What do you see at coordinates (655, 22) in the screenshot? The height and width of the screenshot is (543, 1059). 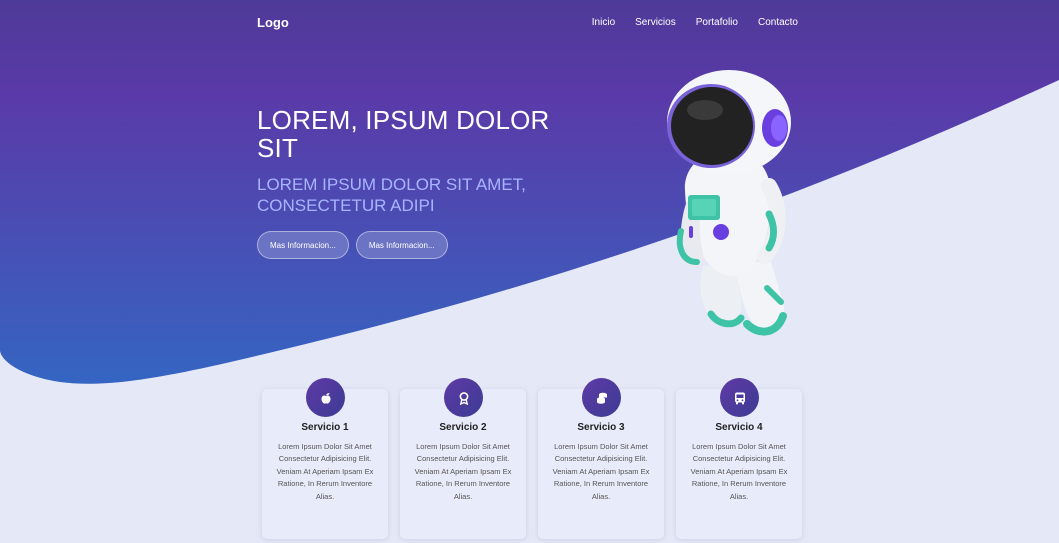 I see `nav-link-servicios: Servicios` at bounding box center [655, 22].